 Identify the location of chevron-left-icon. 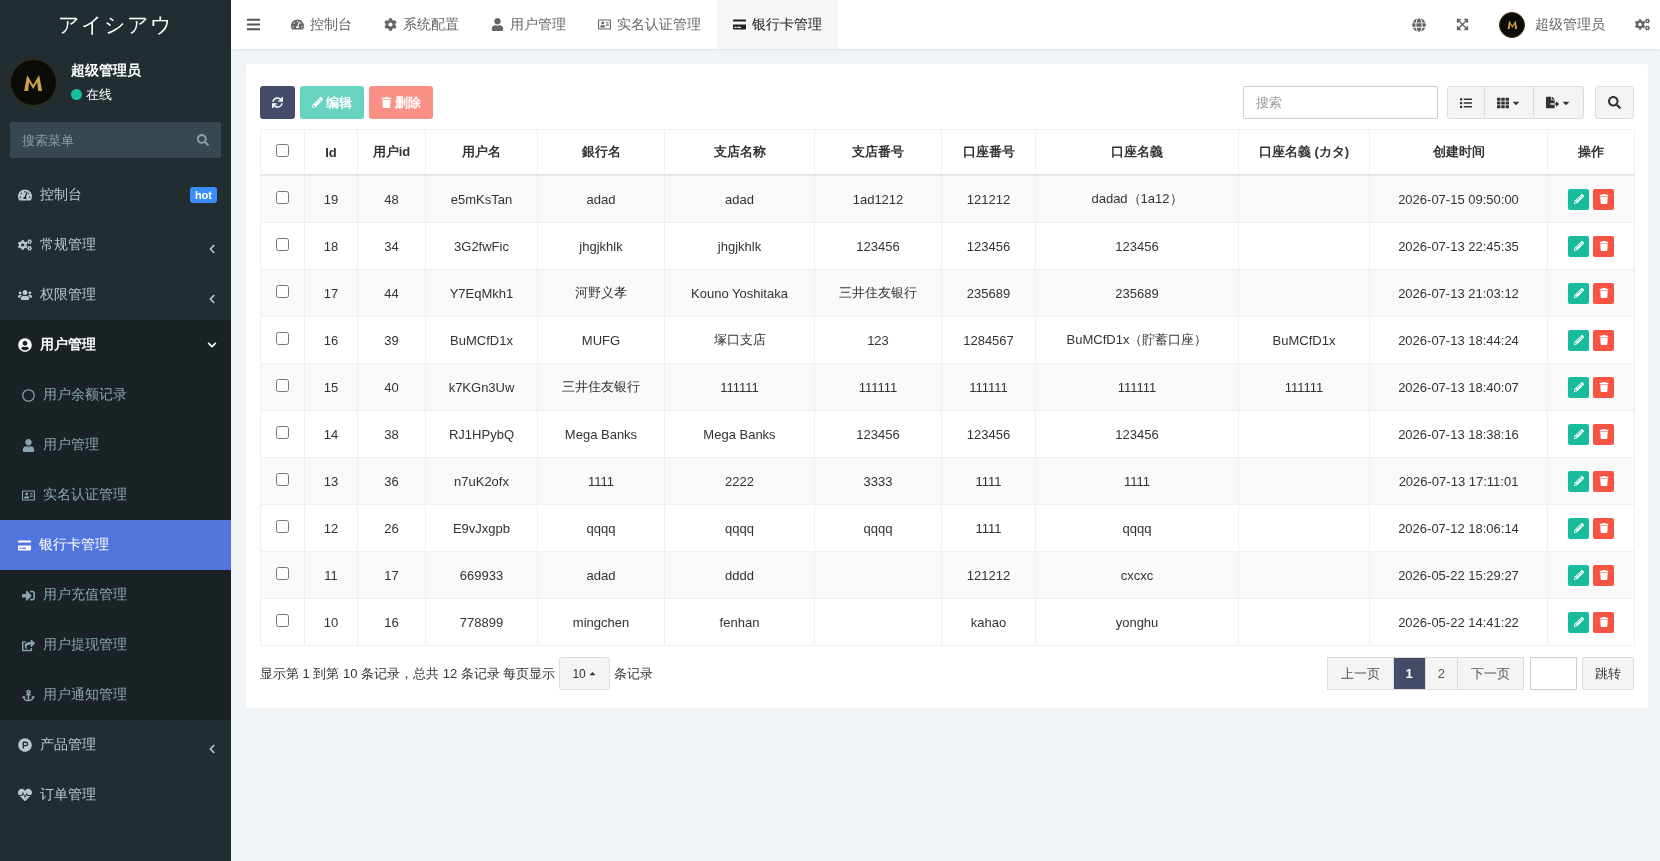
(212, 249).